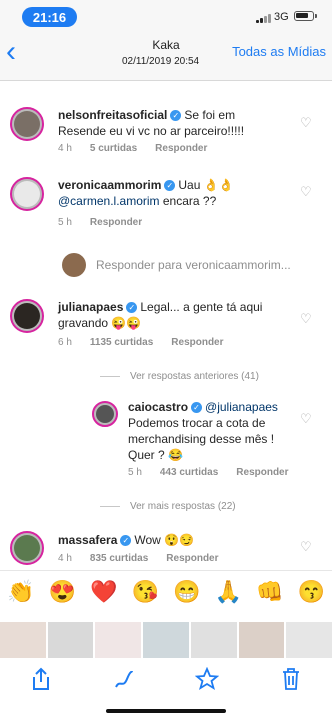 This screenshot has width=332, height=720. I want to click on star-icon, so click(207, 681).